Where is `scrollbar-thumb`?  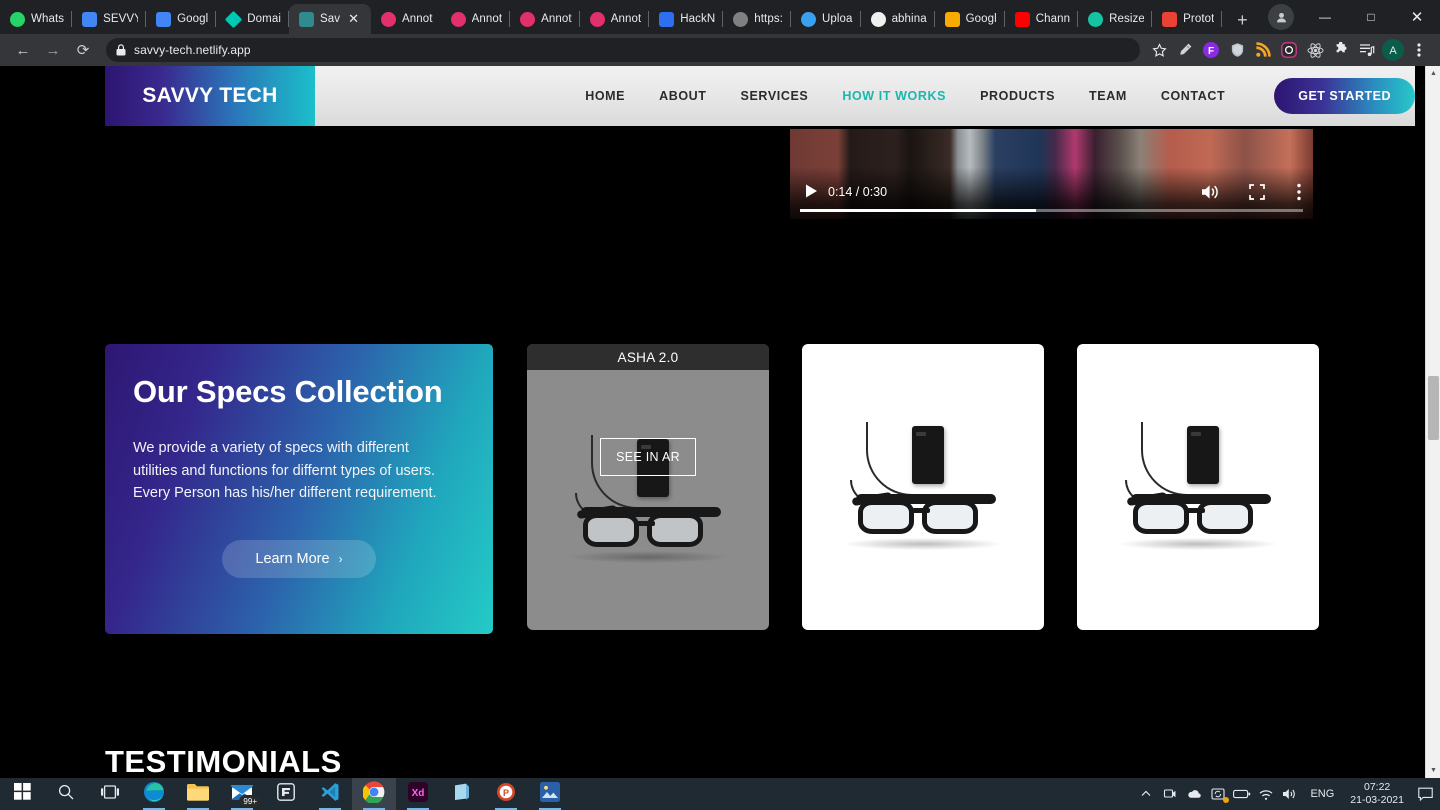
scrollbar-thumb is located at coordinates (1433, 408).